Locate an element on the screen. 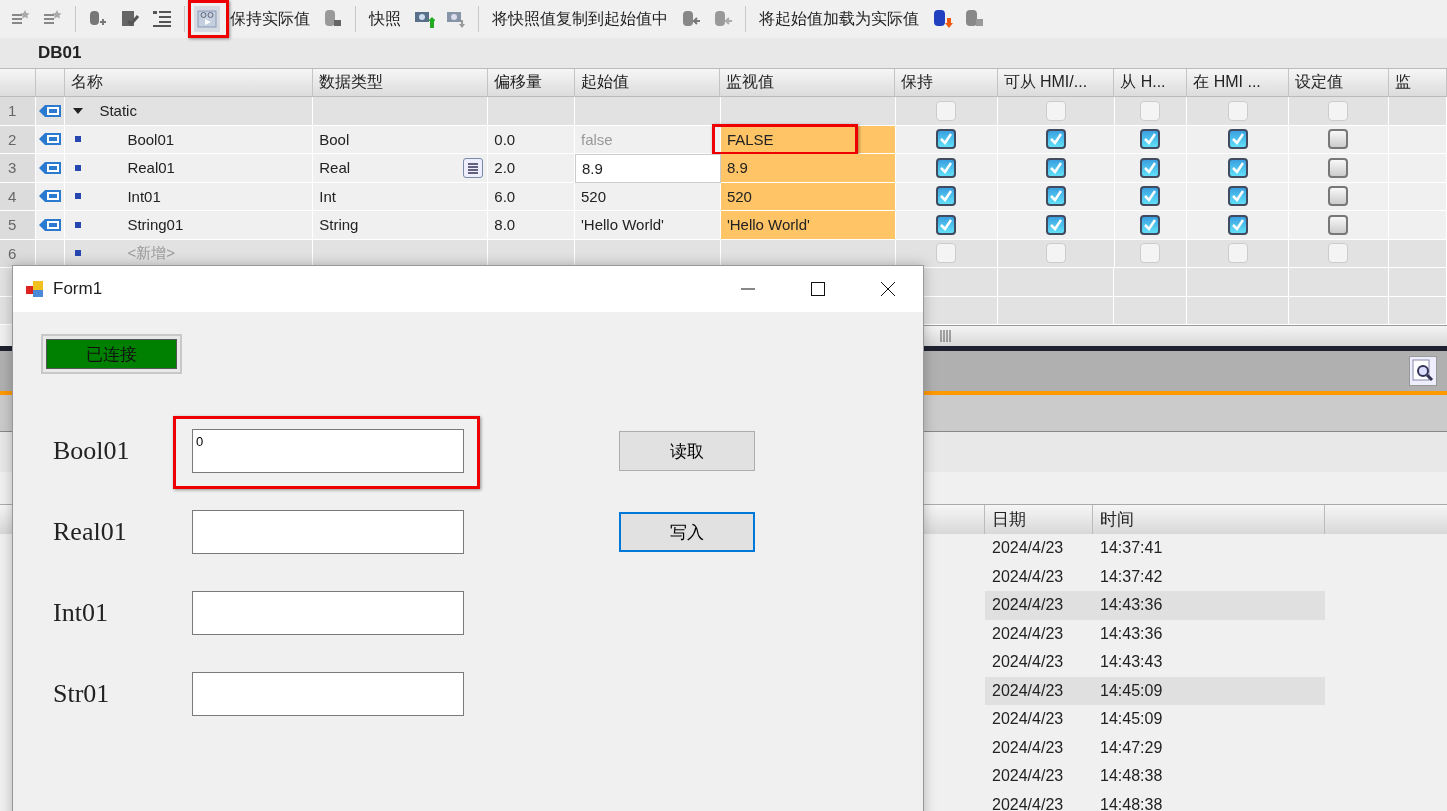  field-label: Int01 is located at coordinates (81, 613).